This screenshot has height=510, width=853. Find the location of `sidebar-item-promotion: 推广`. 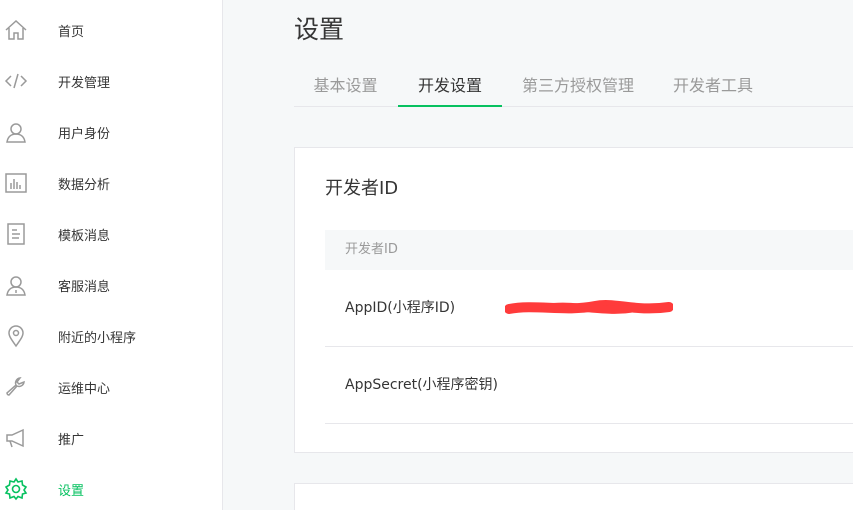

sidebar-item-promotion: 推广 is located at coordinates (111, 438).